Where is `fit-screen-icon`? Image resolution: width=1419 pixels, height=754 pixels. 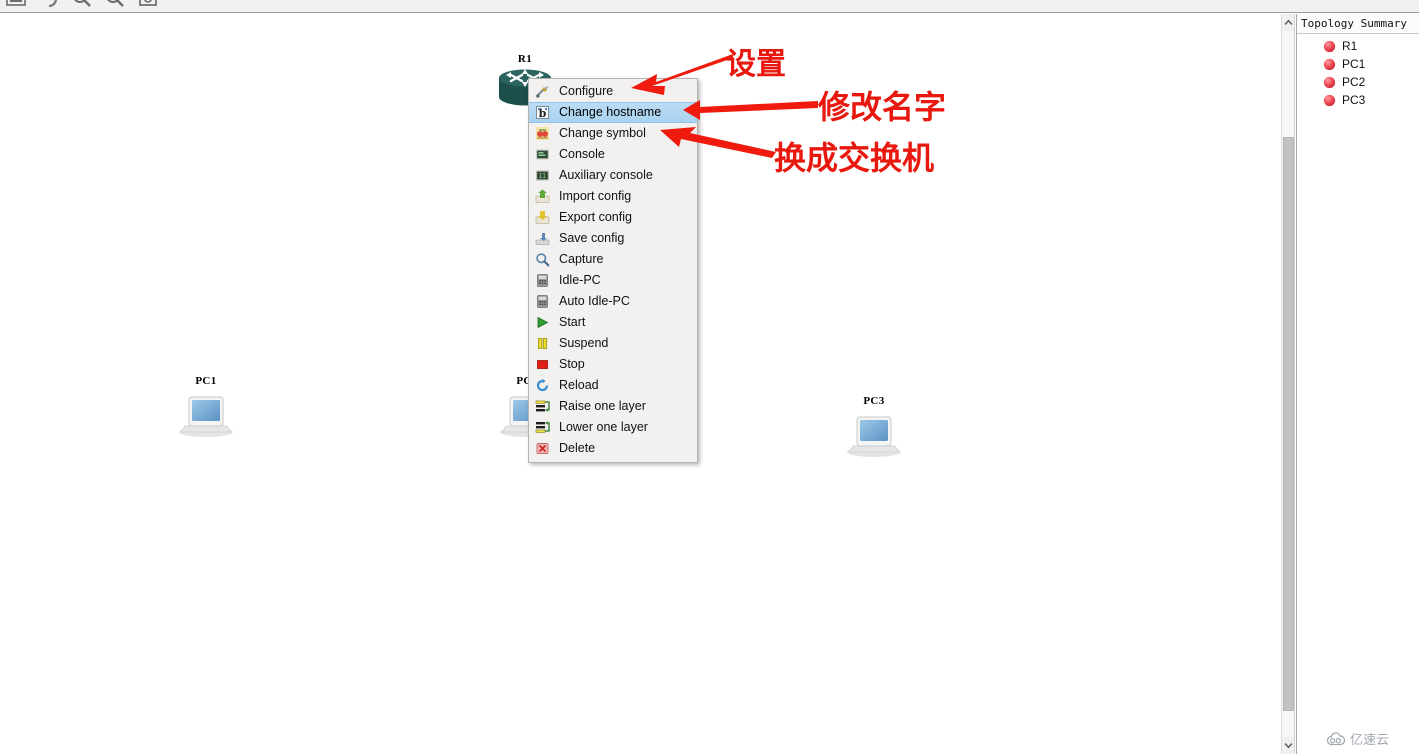 fit-screen-icon is located at coordinates (148, 5).